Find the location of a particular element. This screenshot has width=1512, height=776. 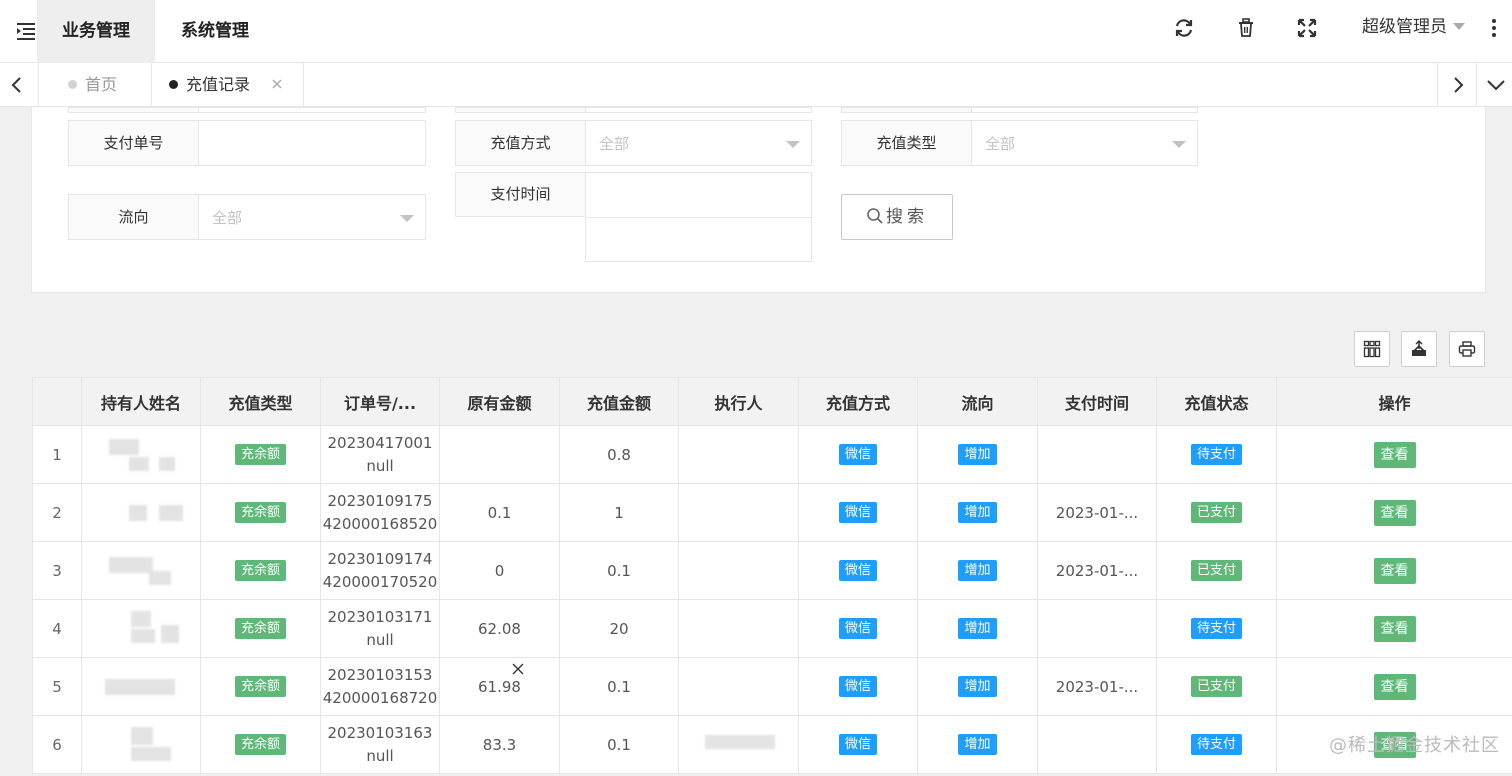

pay-time-start-input is located at coordinates (698, 195).